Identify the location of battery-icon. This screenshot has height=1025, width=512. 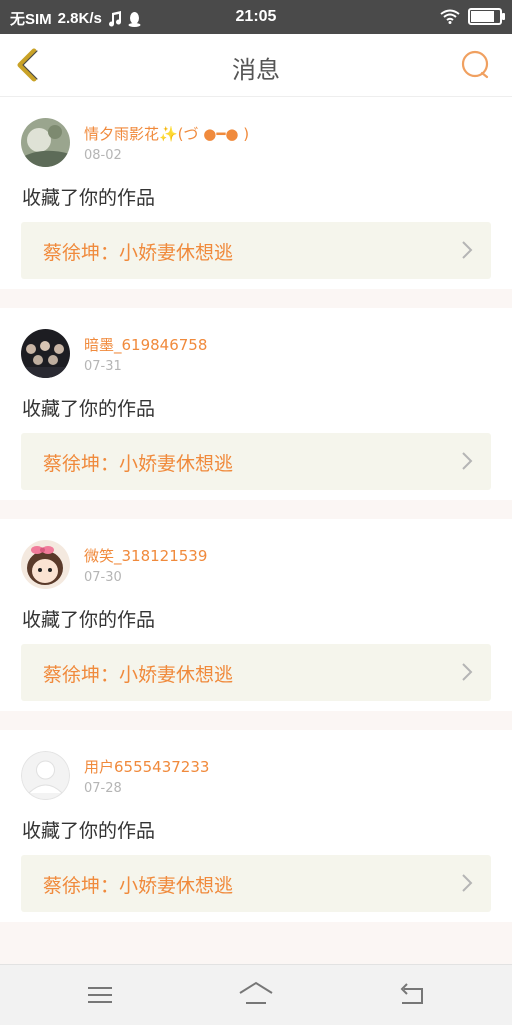
(486, 16).